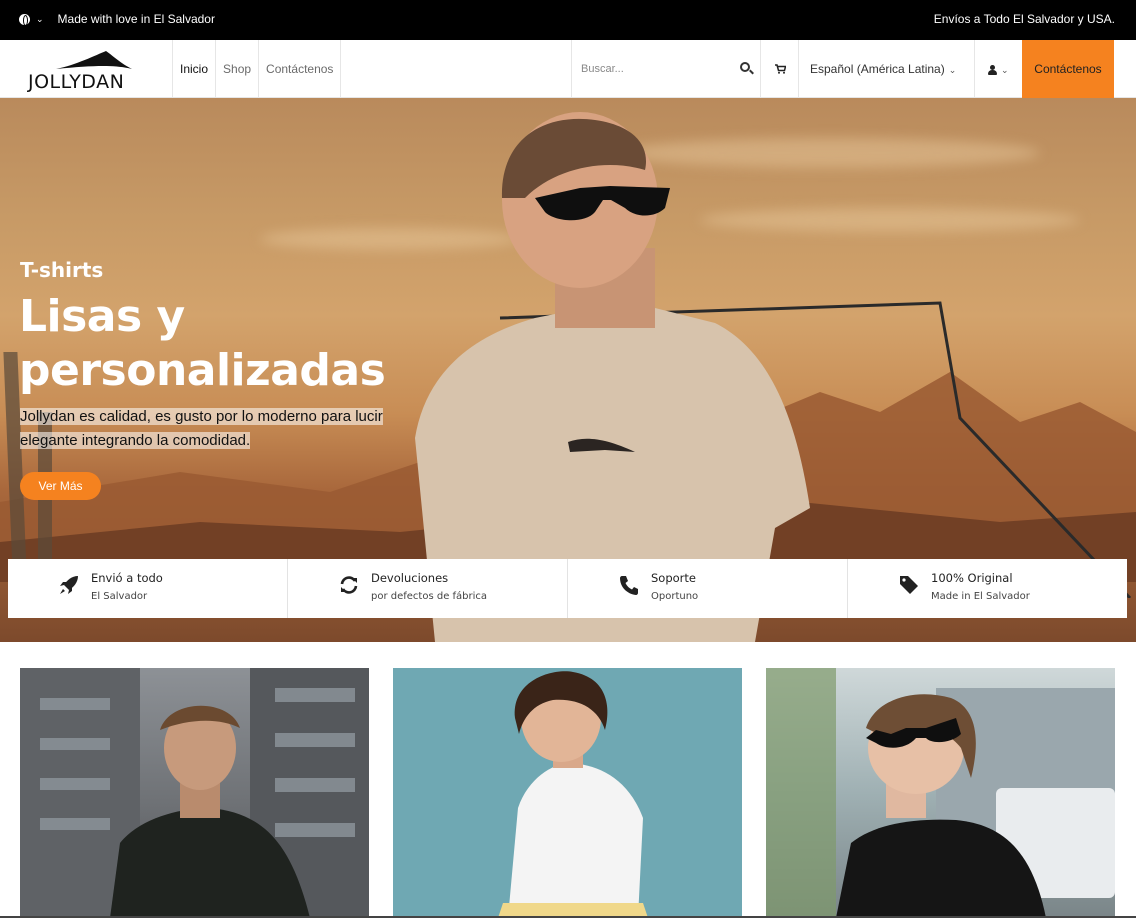 Image resolution: width=1136 pixels, height=918 pixels. Describe the element at coordinates (1068, 69) in the screenshot. I see `contact-cta-button: Contáctenos` at that location.